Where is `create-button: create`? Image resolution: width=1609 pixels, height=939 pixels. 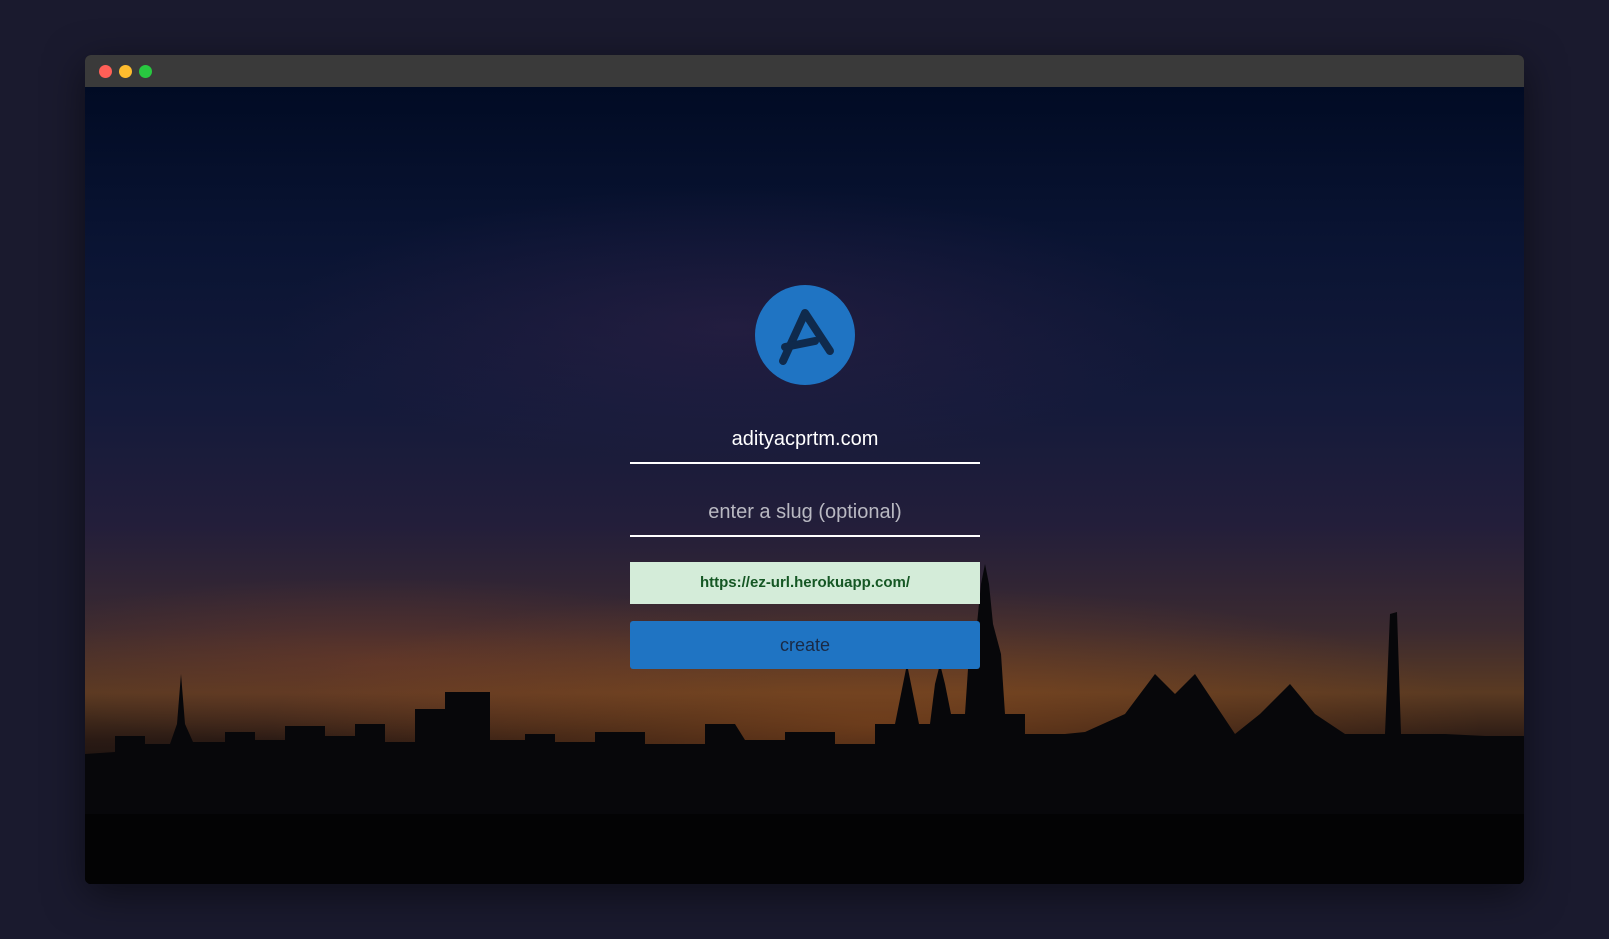 create-button: create is located at coordinates (805, 645).